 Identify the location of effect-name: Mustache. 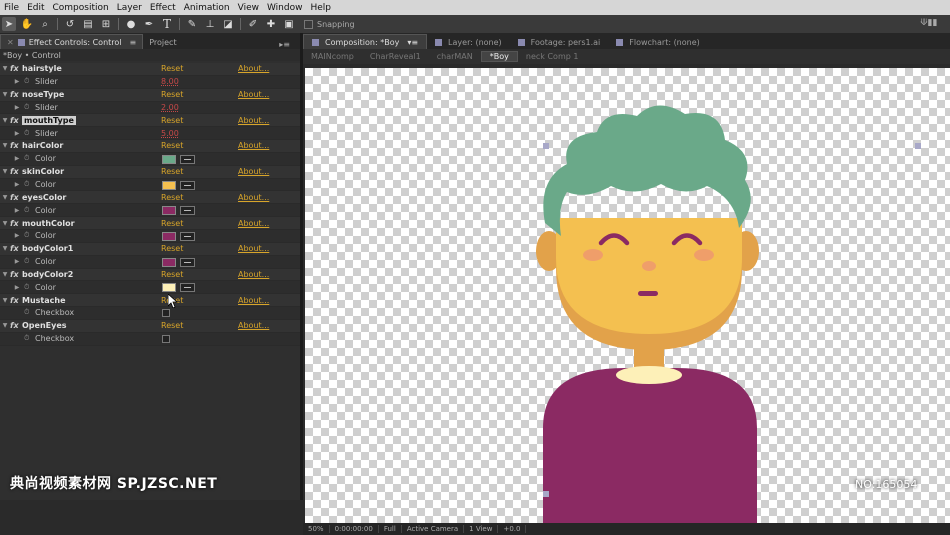
(44, 300).